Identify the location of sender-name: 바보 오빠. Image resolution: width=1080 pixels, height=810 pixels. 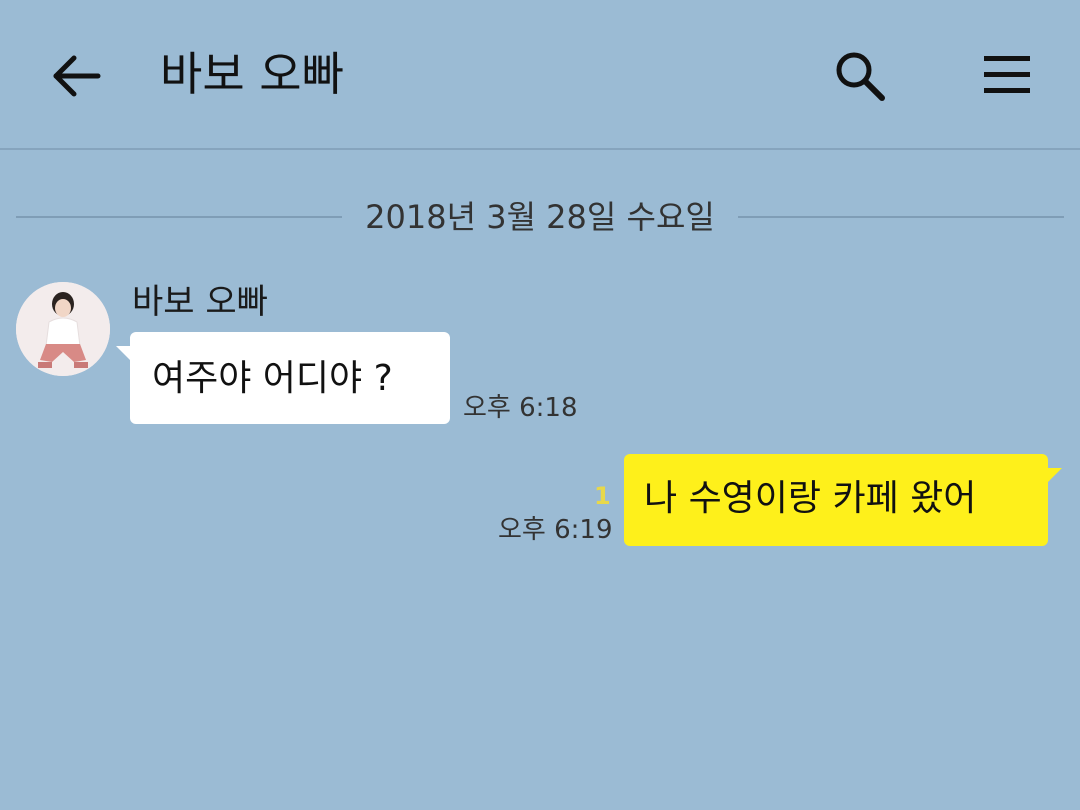
(200, 302).